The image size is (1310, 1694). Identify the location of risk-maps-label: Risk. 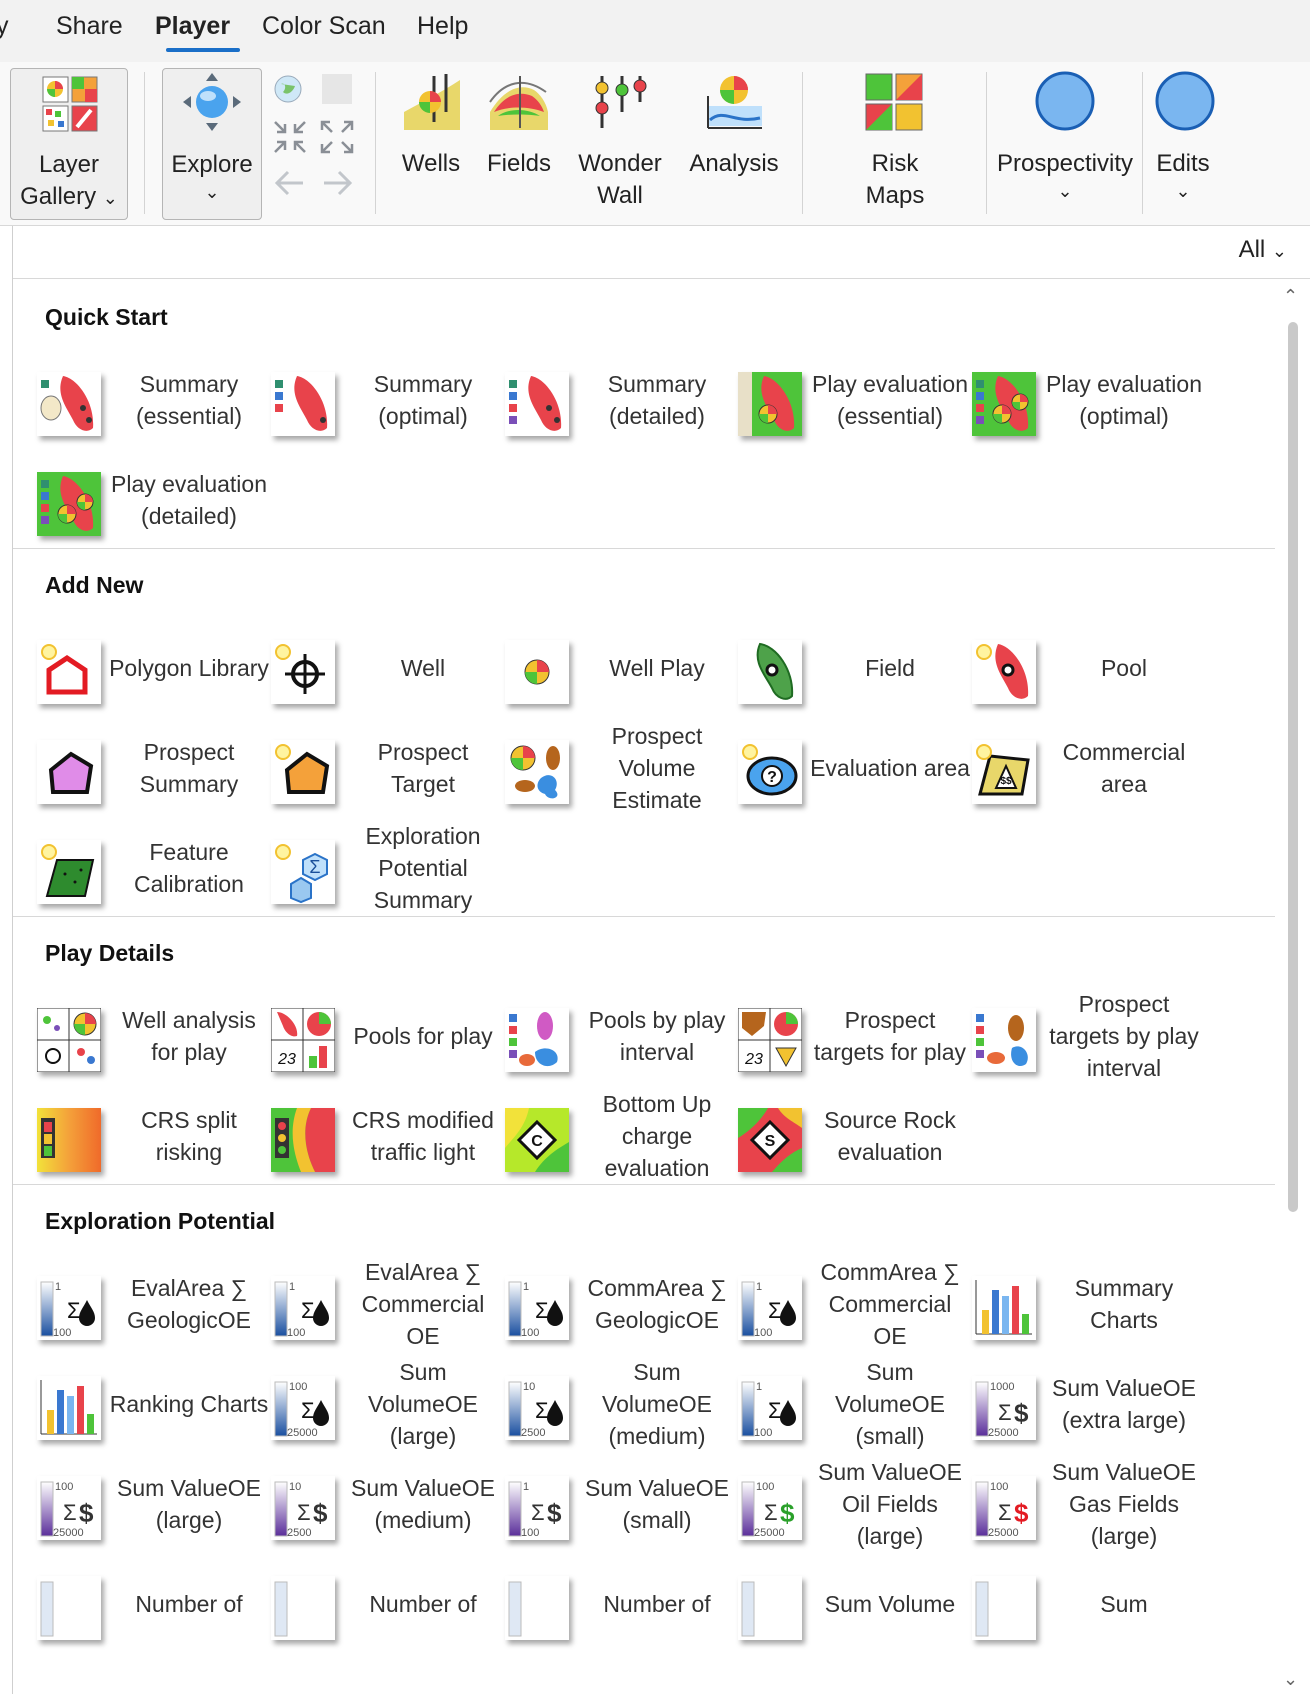
(895, 163).